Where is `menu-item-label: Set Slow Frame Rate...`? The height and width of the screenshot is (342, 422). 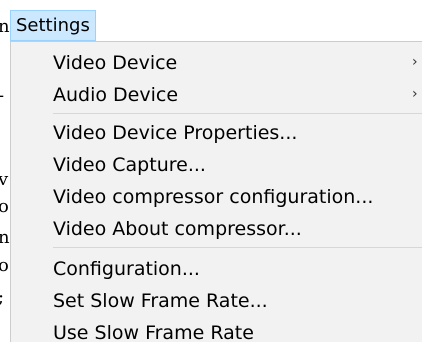
menu-item-label: Set Slow Frame Rate... is located at coordinates (160, 301).